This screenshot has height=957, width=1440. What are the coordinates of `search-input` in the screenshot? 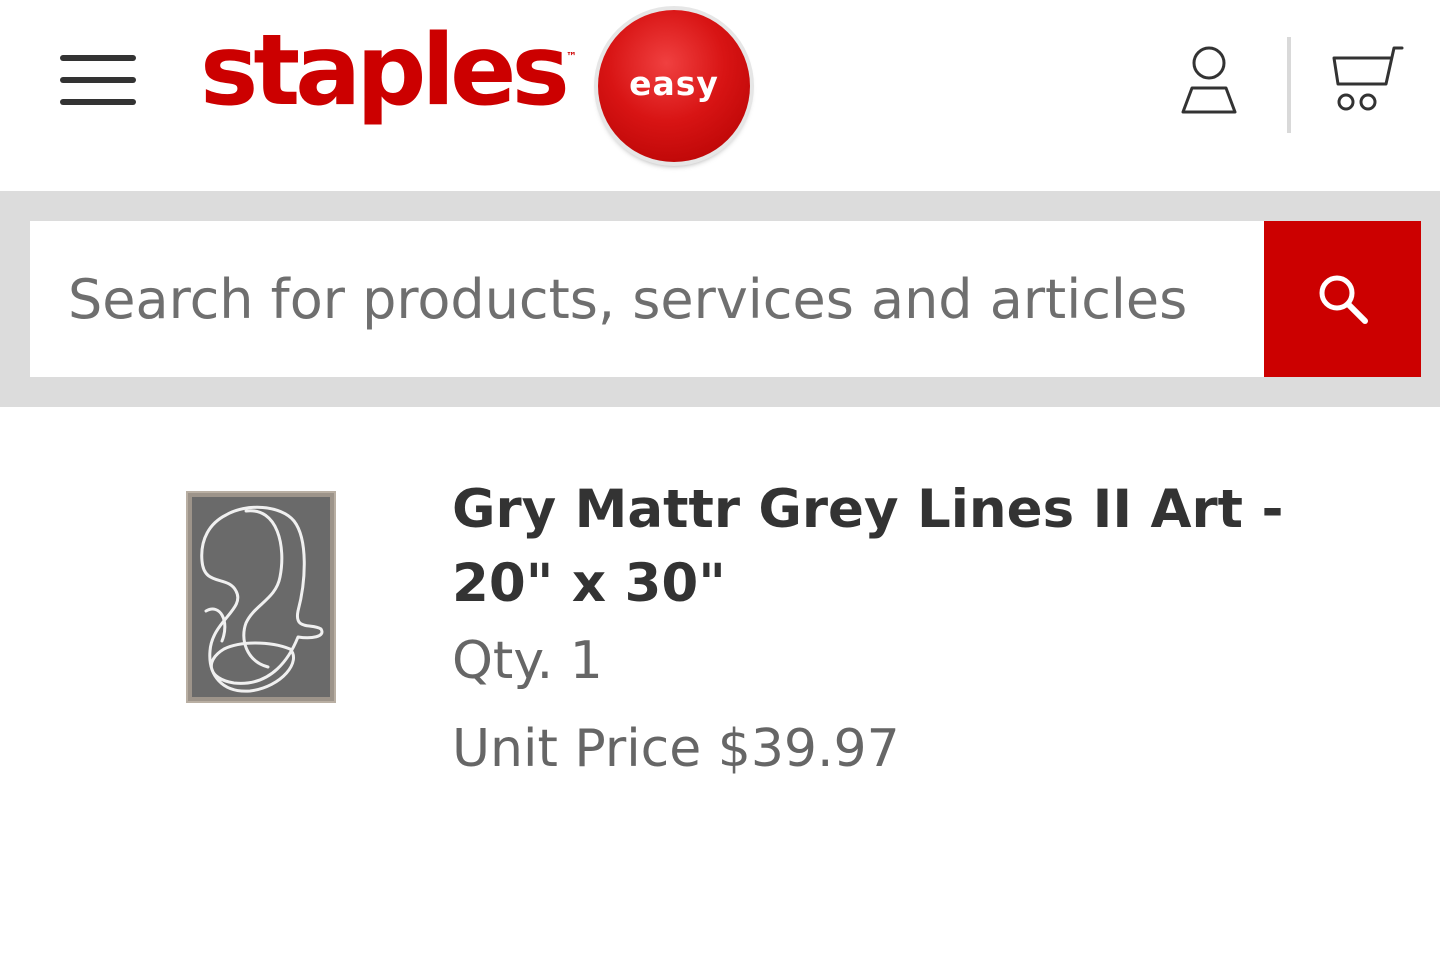 It's located at (647, 299).